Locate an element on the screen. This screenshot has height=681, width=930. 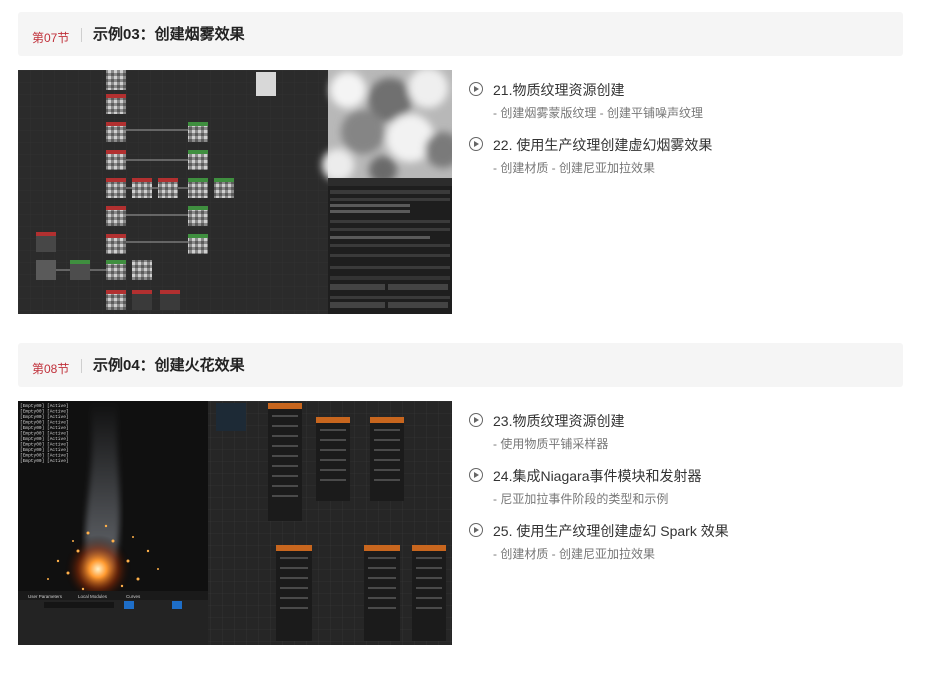
lesson-item: 21.物质纹理资源创建 - 创建烟雾蒙版纹理 - 创建平铺噪声纹理 is located at coordinates (684, 107).